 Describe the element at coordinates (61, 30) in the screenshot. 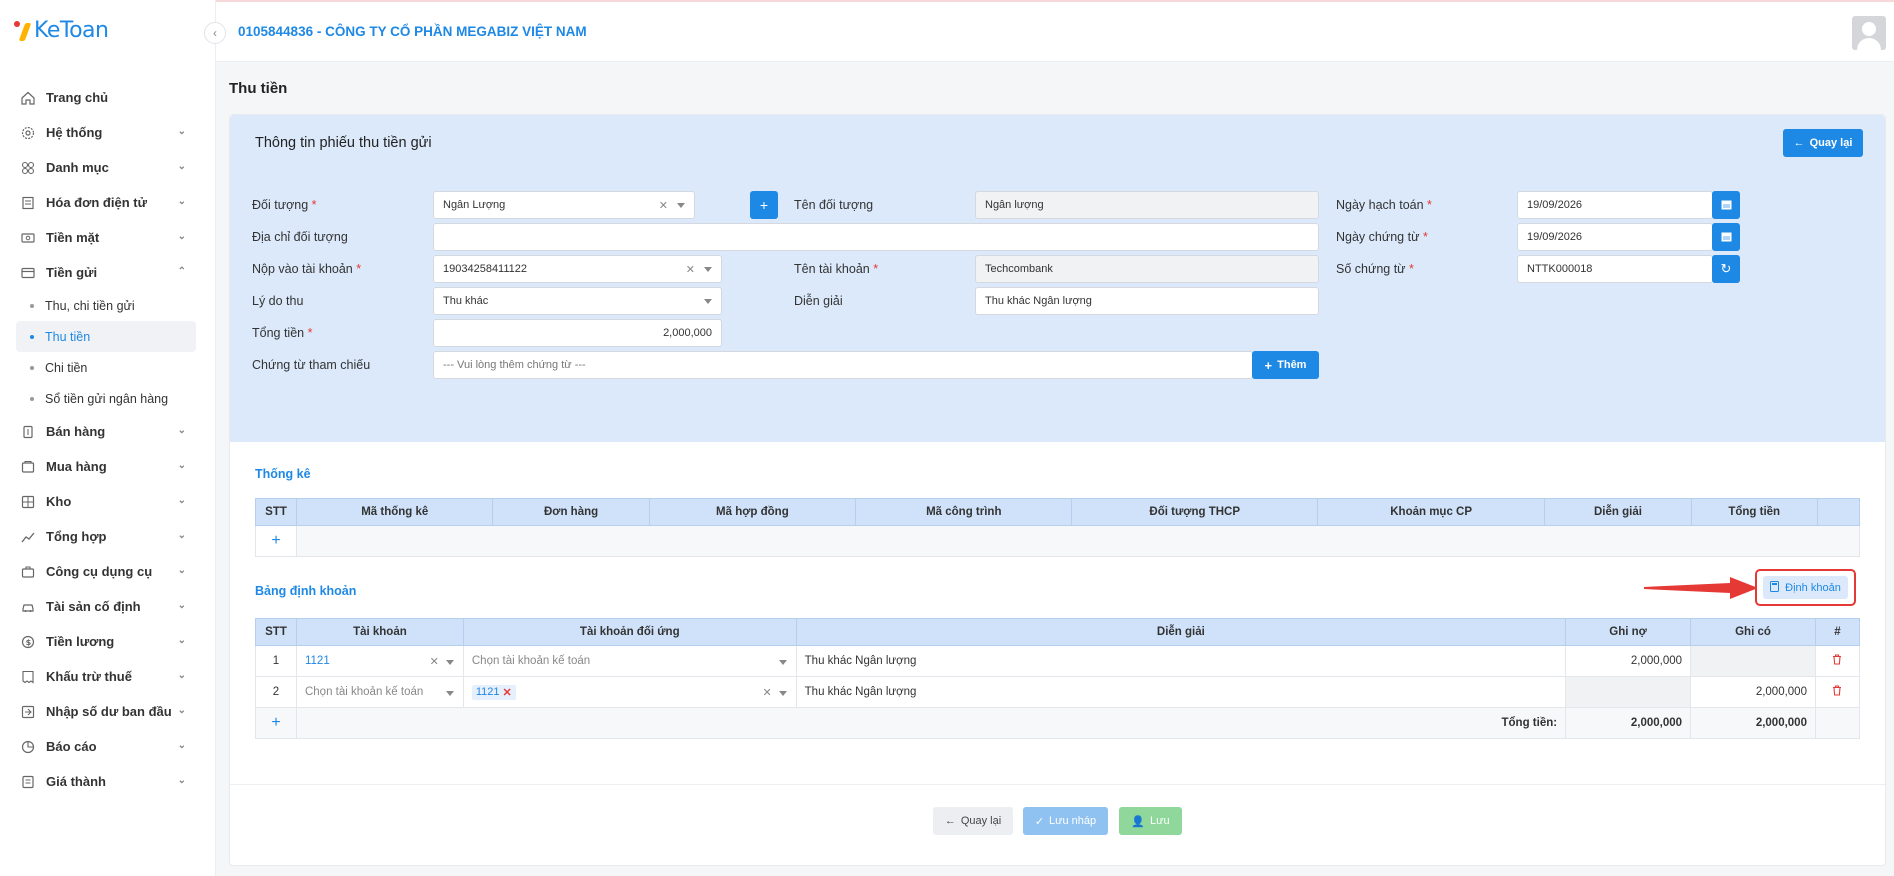

I see `app-logo: KeToan` at that location.